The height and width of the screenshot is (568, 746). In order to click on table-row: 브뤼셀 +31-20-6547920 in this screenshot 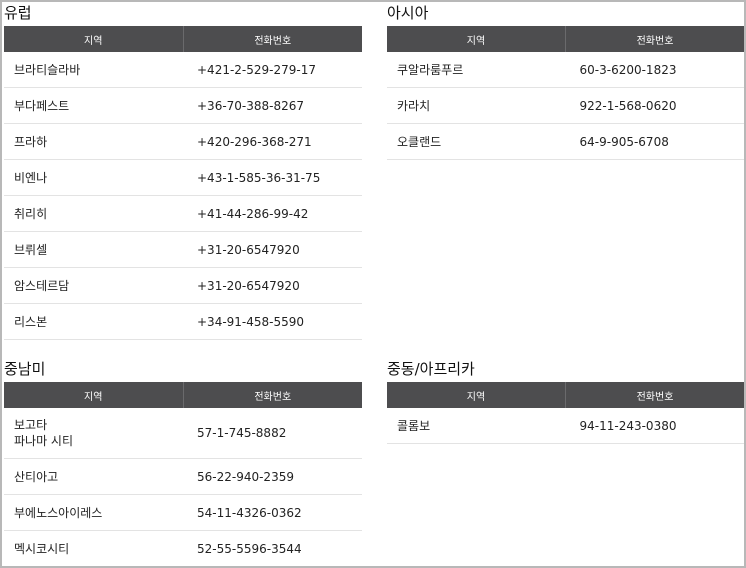, I will do `click(183, 249)`.